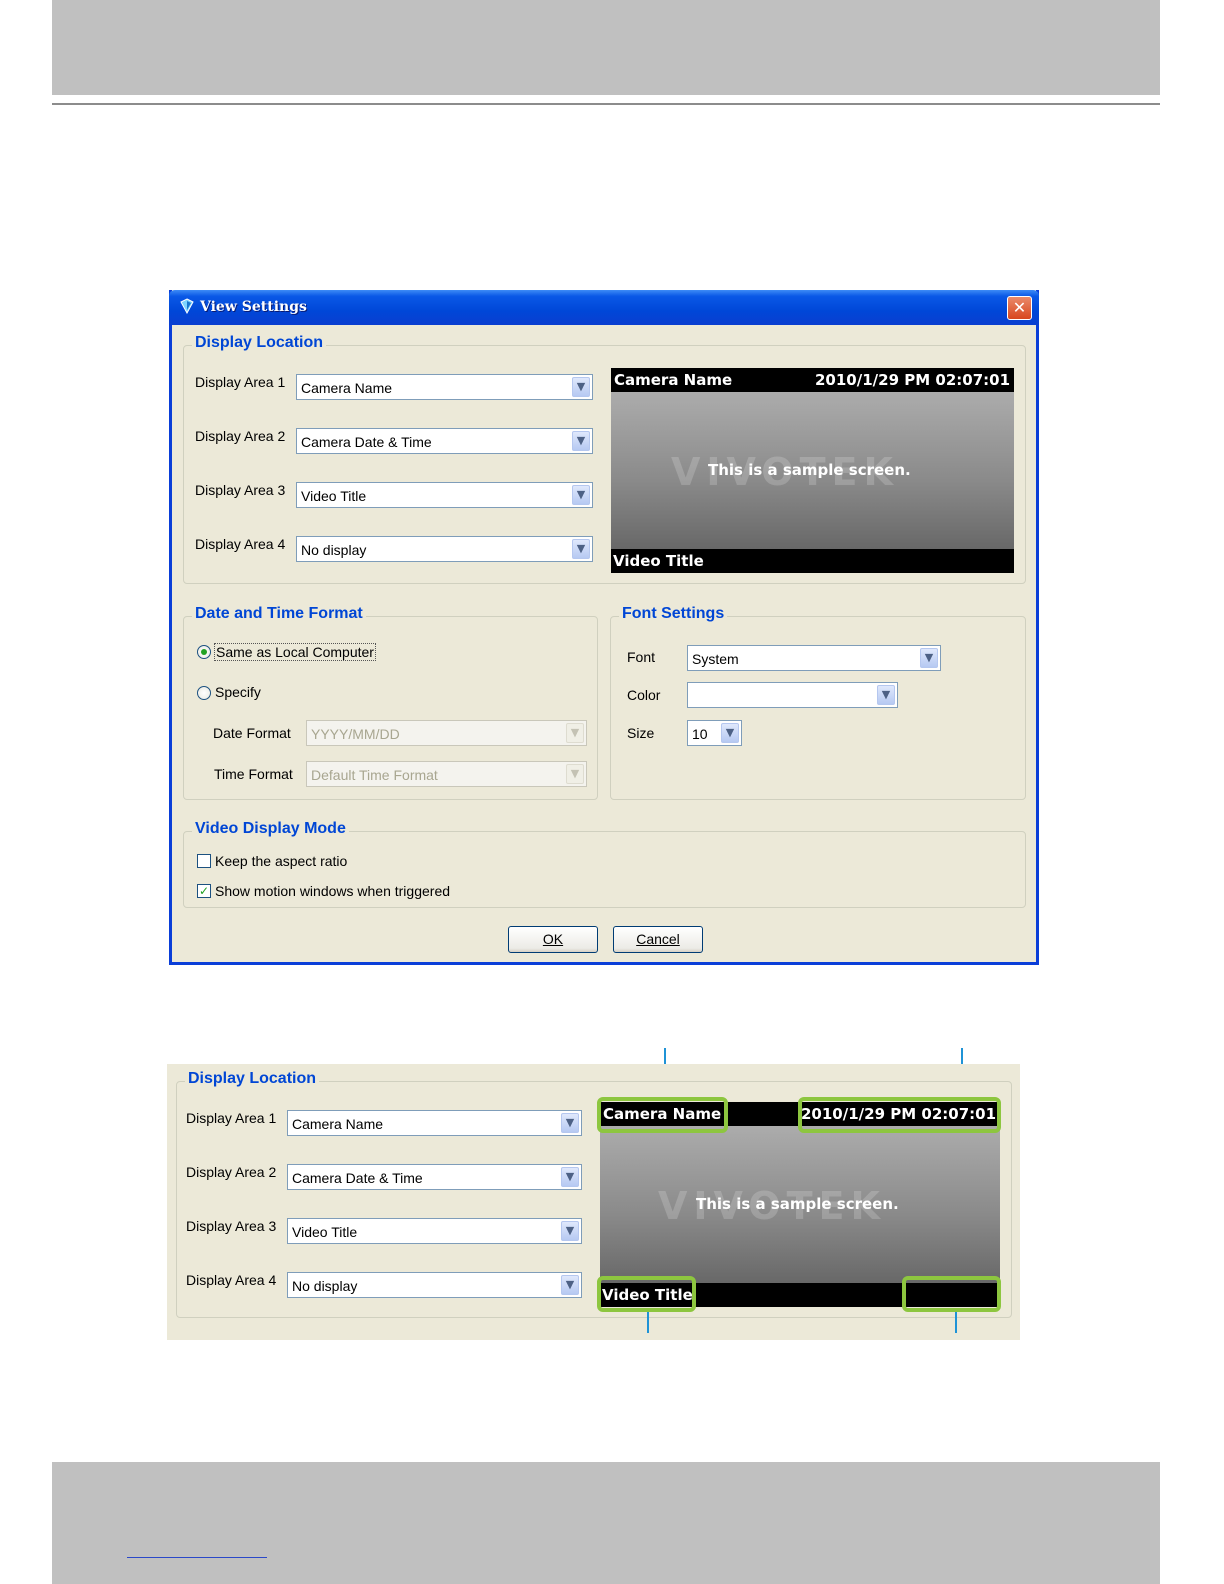 Image resolution: width=1224 pixels, height=1584 pixels. Describe the element at coordinates (253, 307) in the screenshot. I see `dialog-title: View Settings` at that location.